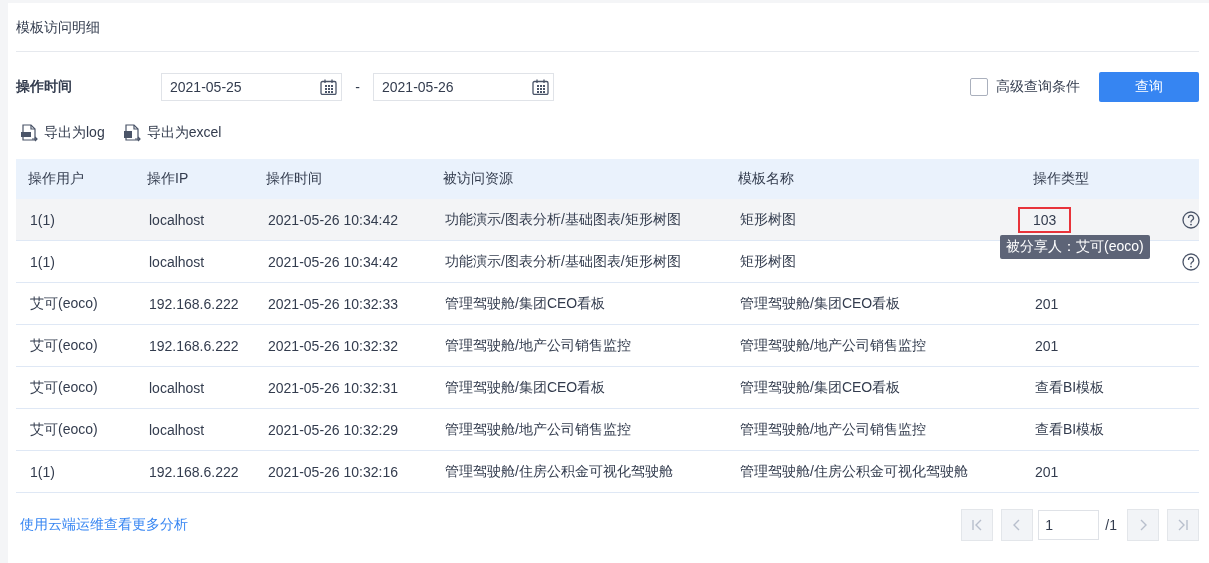 The height and width of the screenshot is (563, 1209). Describe the element at coordinates (62, 133) in the screenshot. I see `export-button: 导出为log` at that location.